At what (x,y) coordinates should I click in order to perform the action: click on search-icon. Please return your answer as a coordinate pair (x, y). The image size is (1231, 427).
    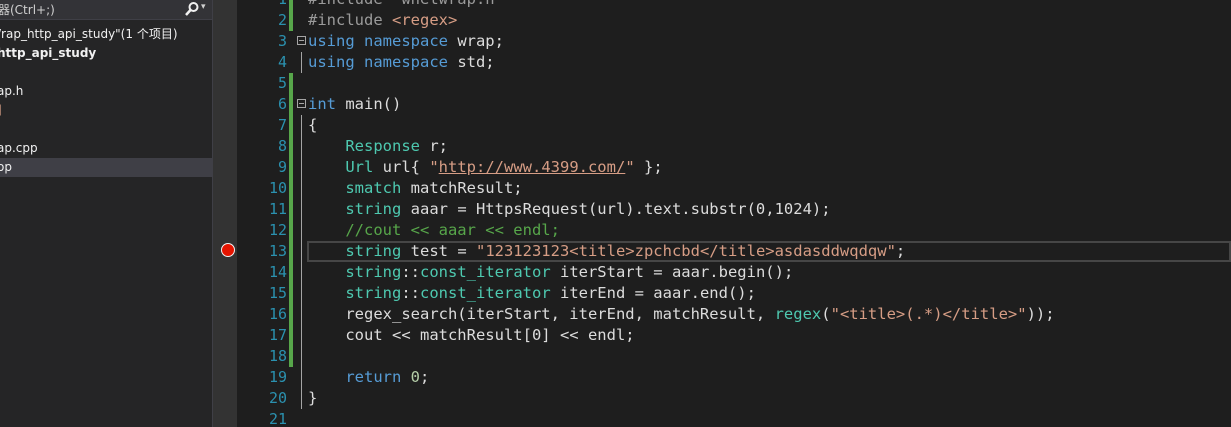
    Looking at the image, I should click on (192, 9).